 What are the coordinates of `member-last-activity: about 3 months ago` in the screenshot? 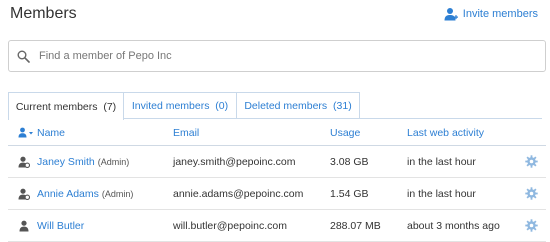 It's located at (453, 225).